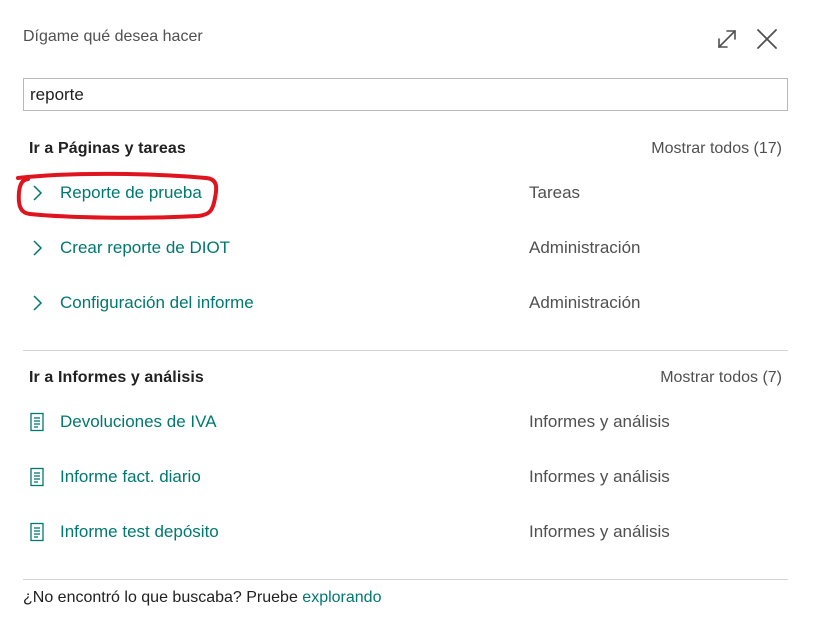 Image resolution: width=817 pixels, height=620 pixels. Describe the element at coordinates (405, 429) in the screenshot. I see `result-item-devoluciones-iva: Devoluciones de IVA Informes y análisis` at that location.